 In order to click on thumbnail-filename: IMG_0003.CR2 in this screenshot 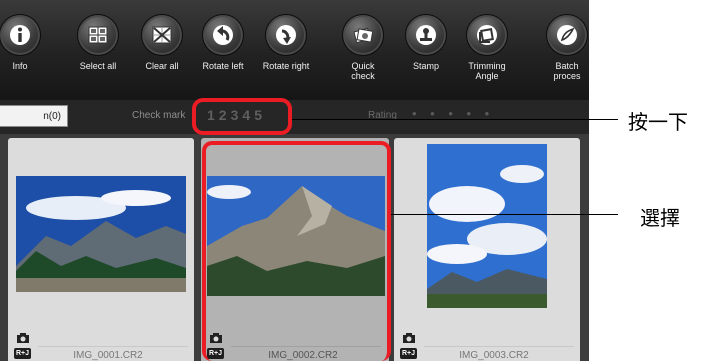, I will do `click(494, 355)`.